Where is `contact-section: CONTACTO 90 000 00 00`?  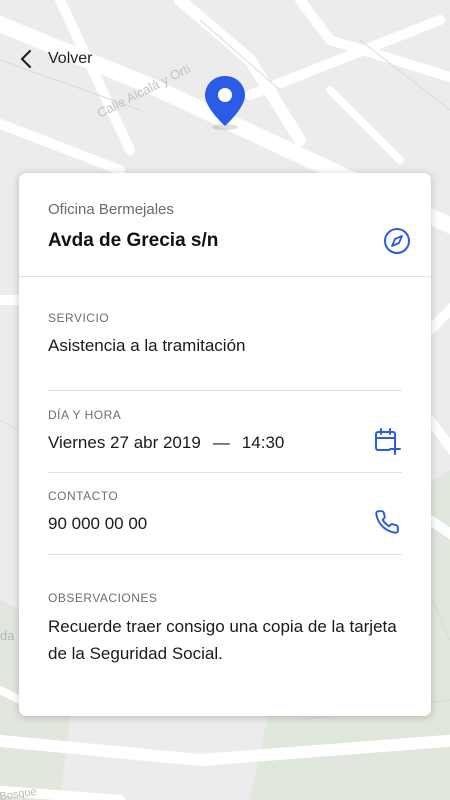
contact-section: CONTACTO 90 000 00 00 is located at coordinates (225, 522).